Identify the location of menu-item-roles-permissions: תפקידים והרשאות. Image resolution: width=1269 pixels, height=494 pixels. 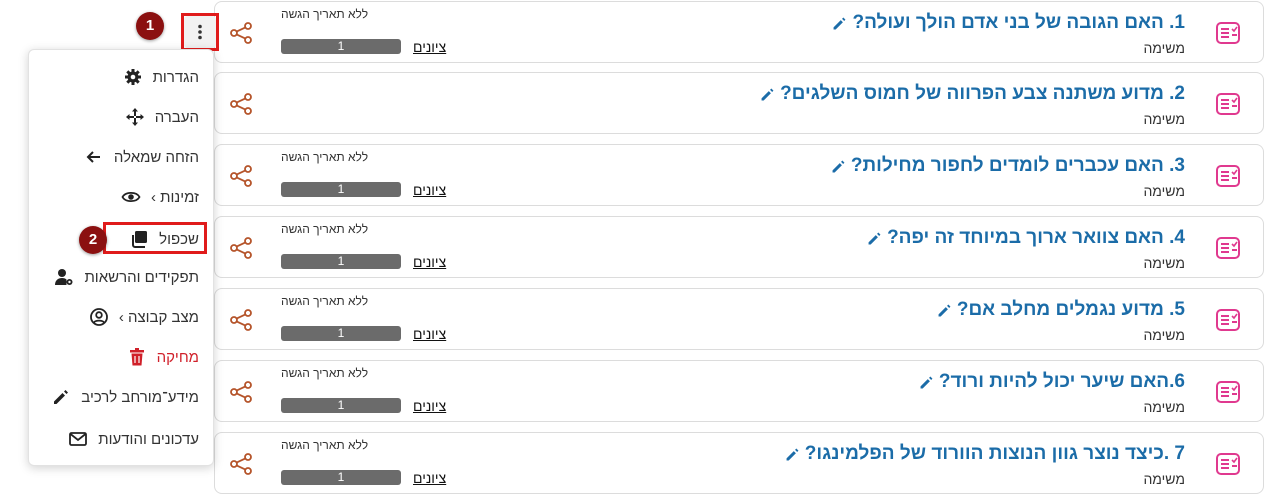
(126, 277).